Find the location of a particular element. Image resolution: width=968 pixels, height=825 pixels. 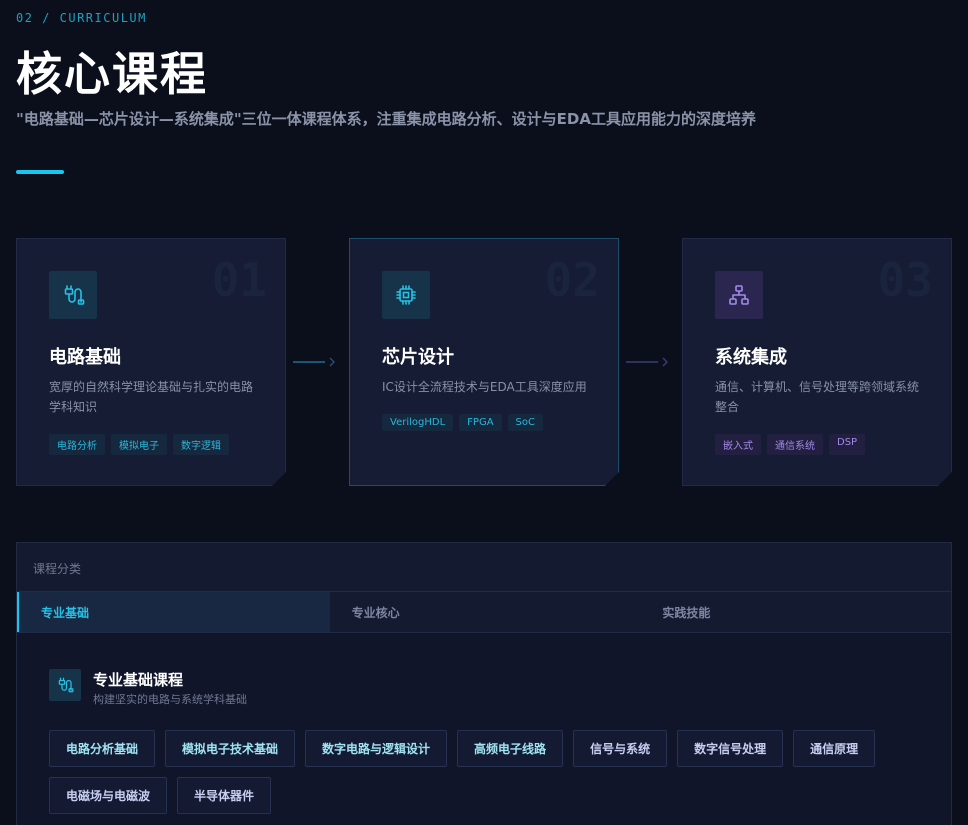

pillar-number: 01 is located at coordinates (239, 280).